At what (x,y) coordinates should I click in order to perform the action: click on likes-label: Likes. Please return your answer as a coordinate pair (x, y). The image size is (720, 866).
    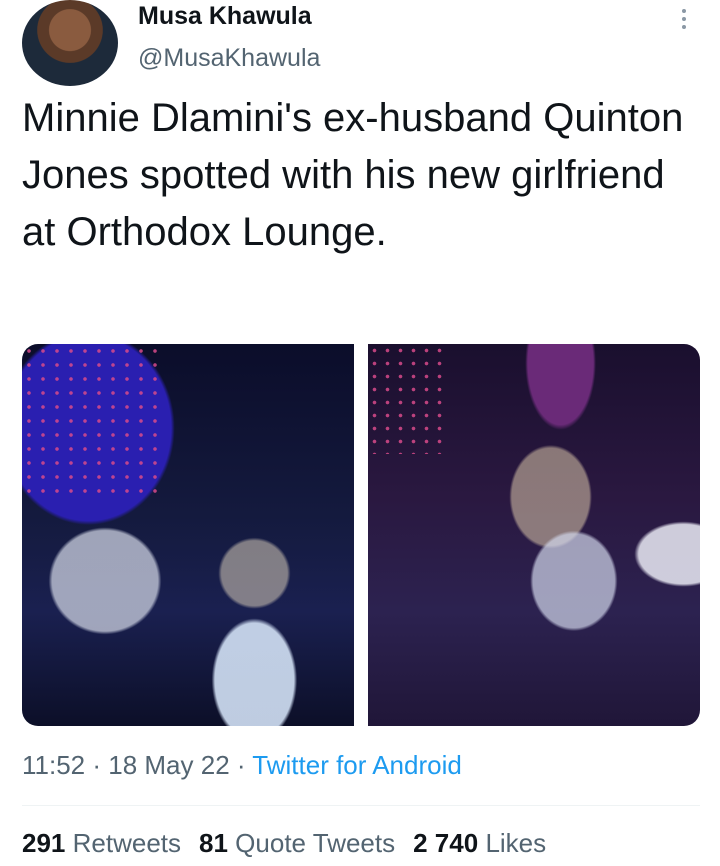
    Looking at the image, I should click on (516, 843).